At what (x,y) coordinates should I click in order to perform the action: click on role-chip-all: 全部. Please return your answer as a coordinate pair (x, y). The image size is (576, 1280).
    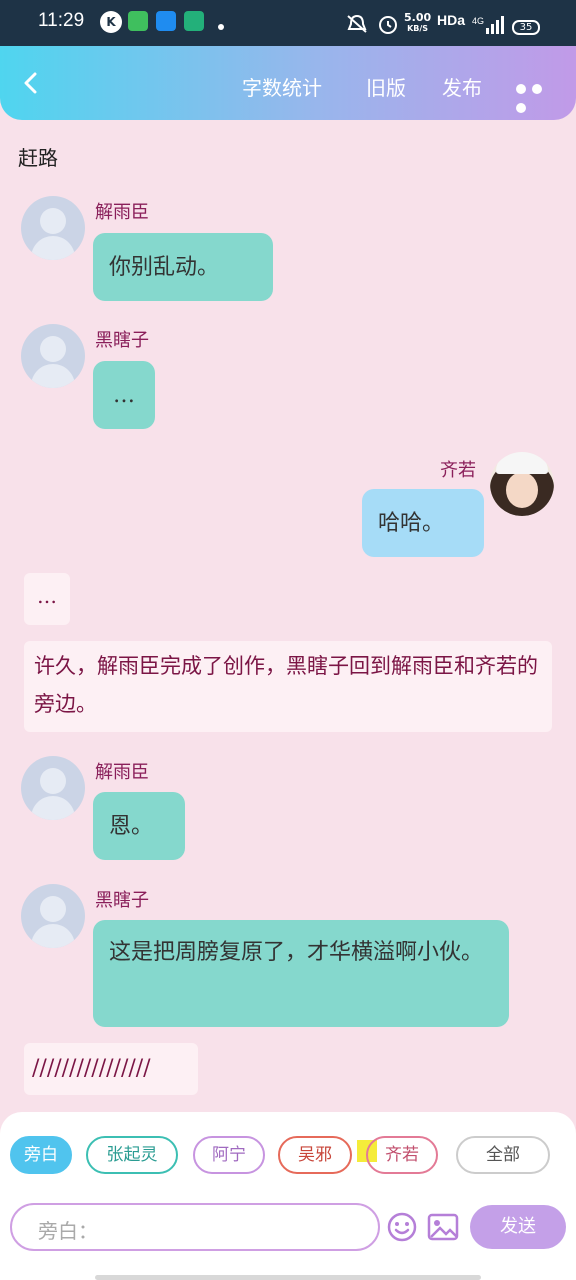
    Looking at the image, I should click on (503, 1155).